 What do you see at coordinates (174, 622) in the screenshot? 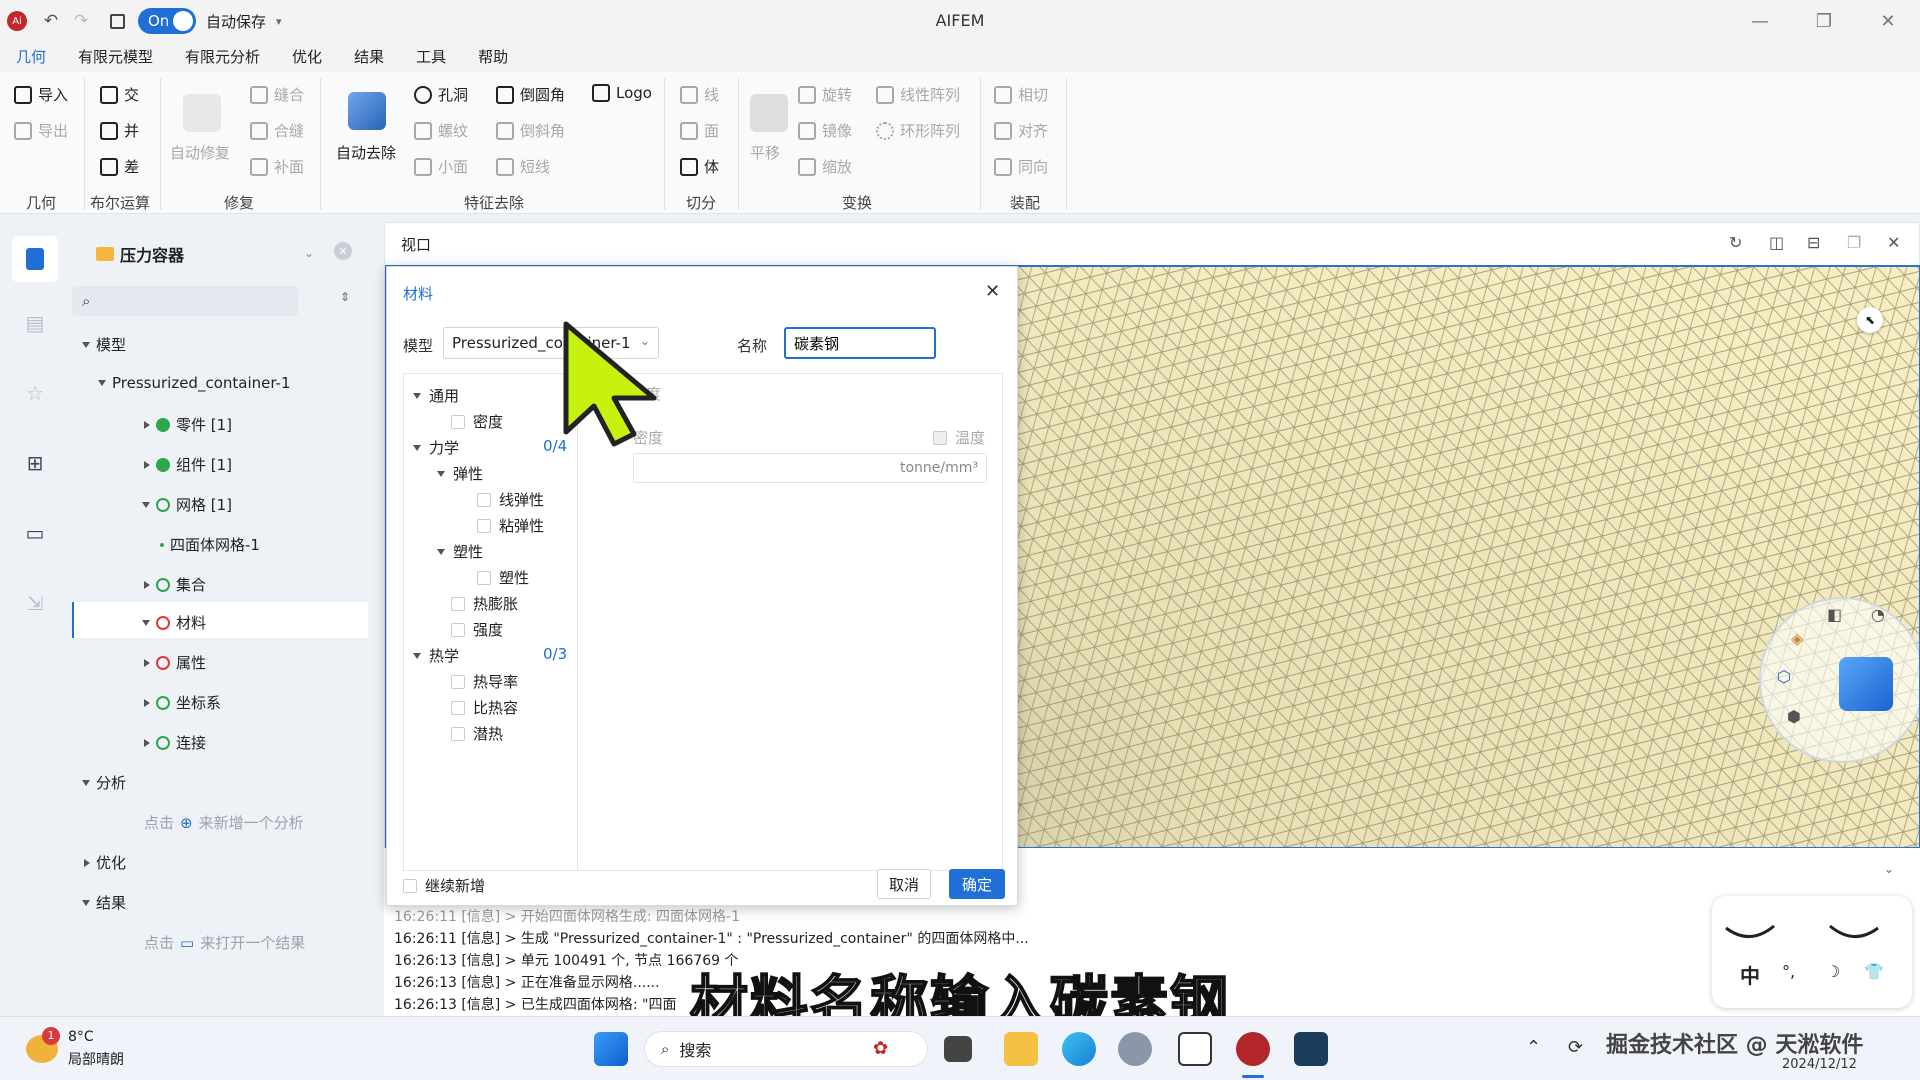
I see `tree-node-materials: 材料` at bounding box center [174, 622].